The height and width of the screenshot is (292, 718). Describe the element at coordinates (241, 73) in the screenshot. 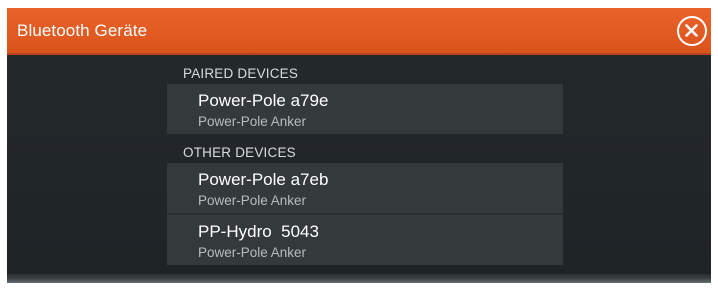

I see `paired-devices-header: PAIRED DEVICES` at that location.